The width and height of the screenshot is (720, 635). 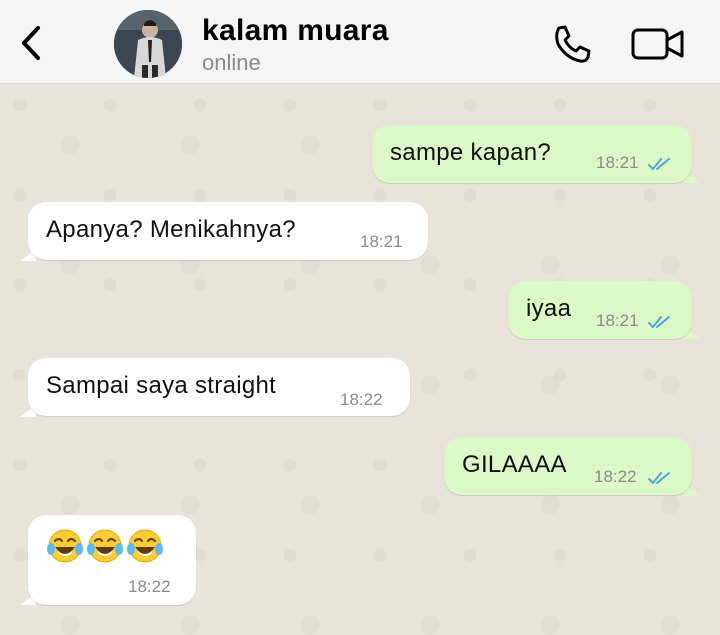 What do you see at coordinates (31, 43) in the screenshot?
I see `chevron-left-icon` at bounding box center [31, 43].